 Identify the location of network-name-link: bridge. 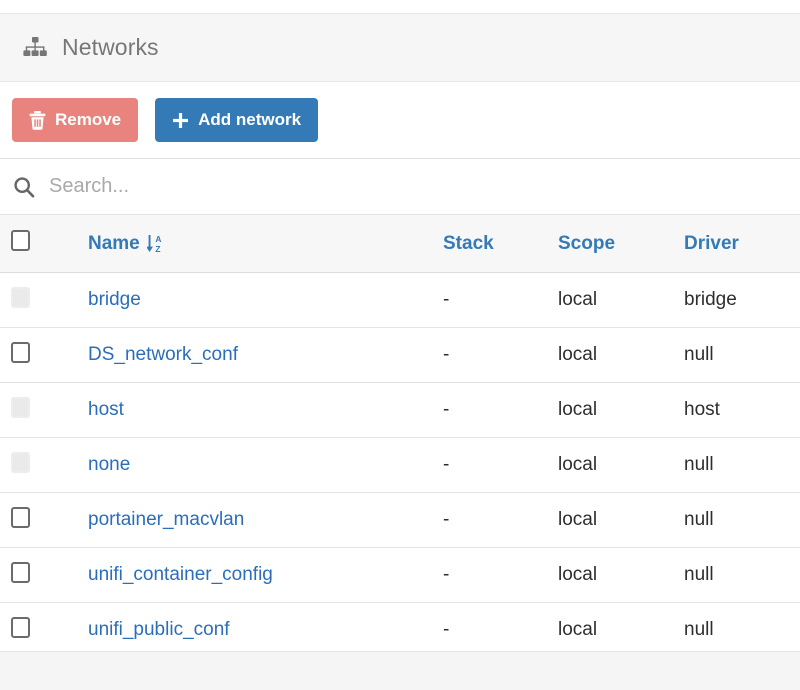
(114, 299).